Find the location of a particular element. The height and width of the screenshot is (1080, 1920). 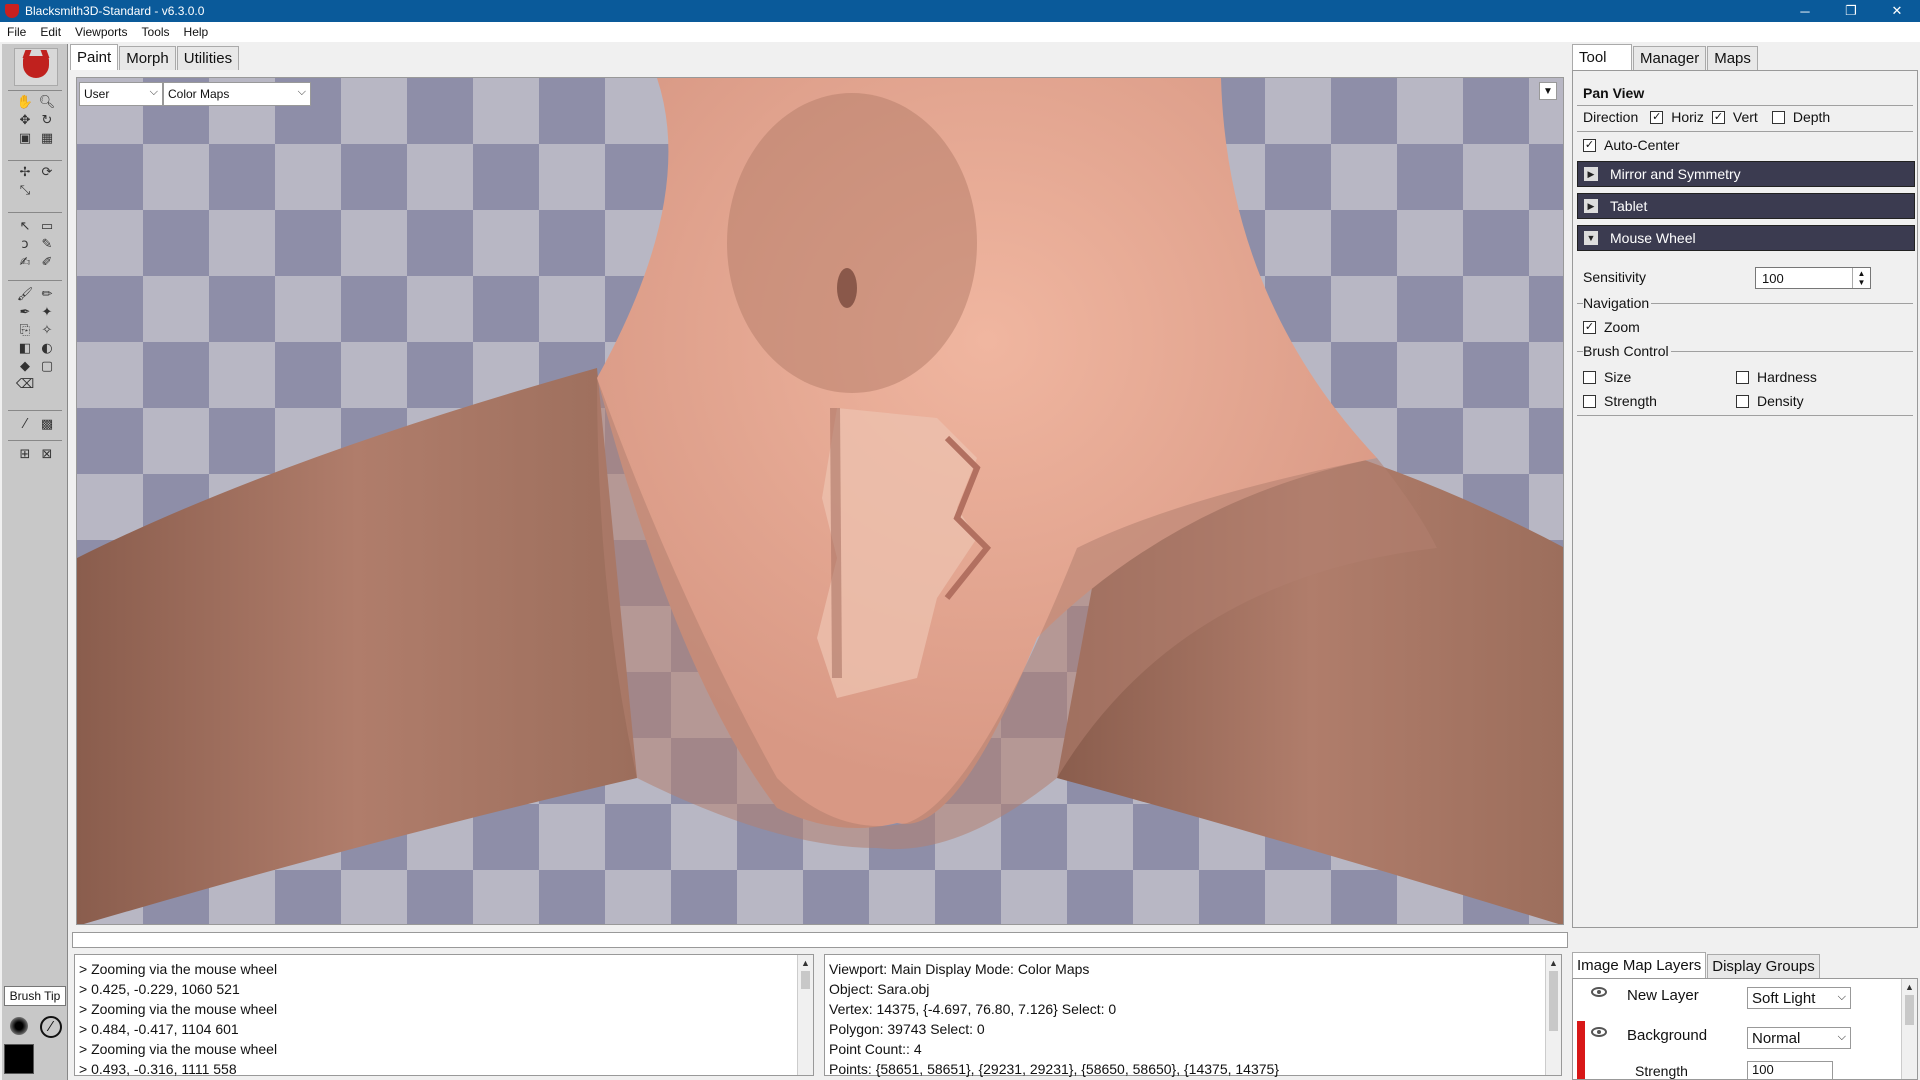

brush-tip-preview-icon is located at coordinates (19, 1026).